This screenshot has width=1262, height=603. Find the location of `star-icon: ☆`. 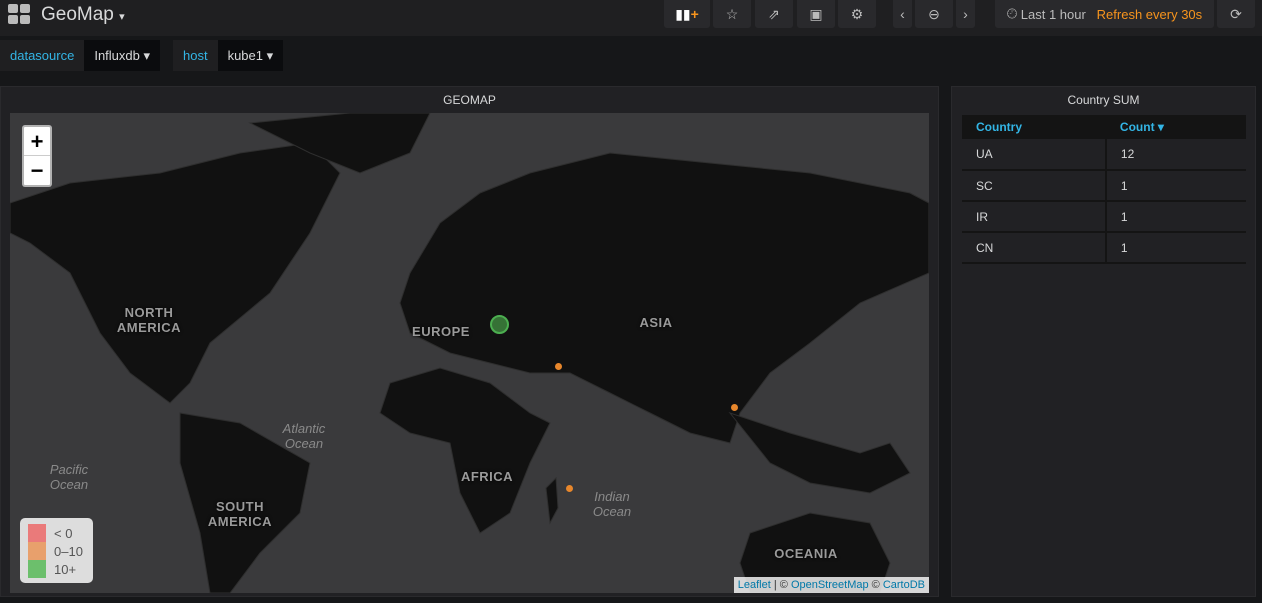

star-icon: ☆ is located at coordinates (732, 13).